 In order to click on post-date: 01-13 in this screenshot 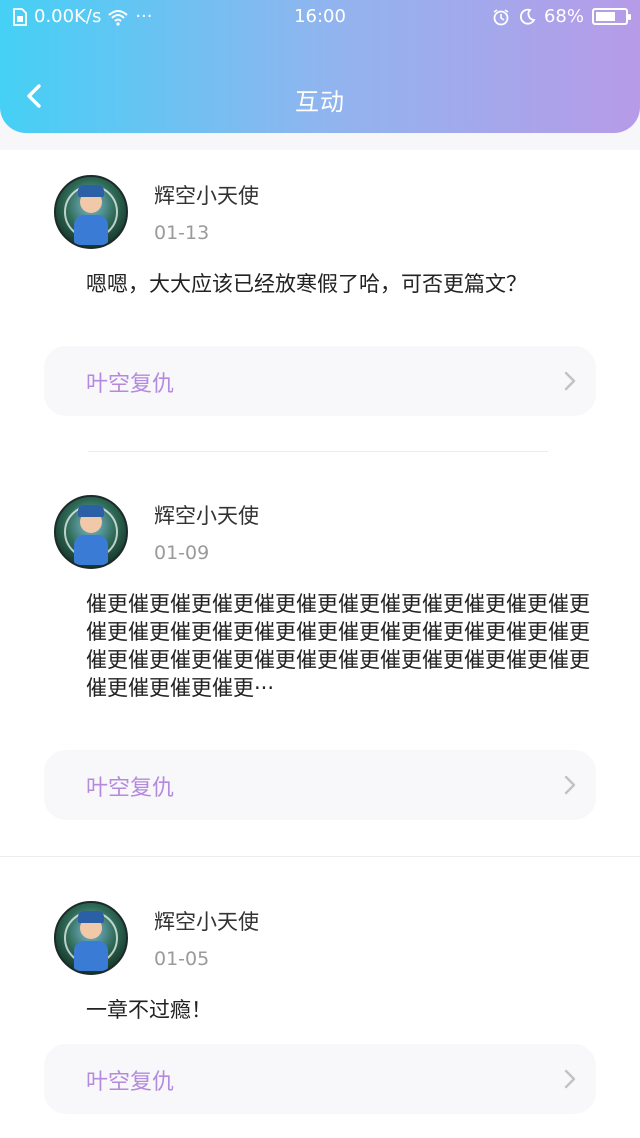, I will do `click(182, 233)`.